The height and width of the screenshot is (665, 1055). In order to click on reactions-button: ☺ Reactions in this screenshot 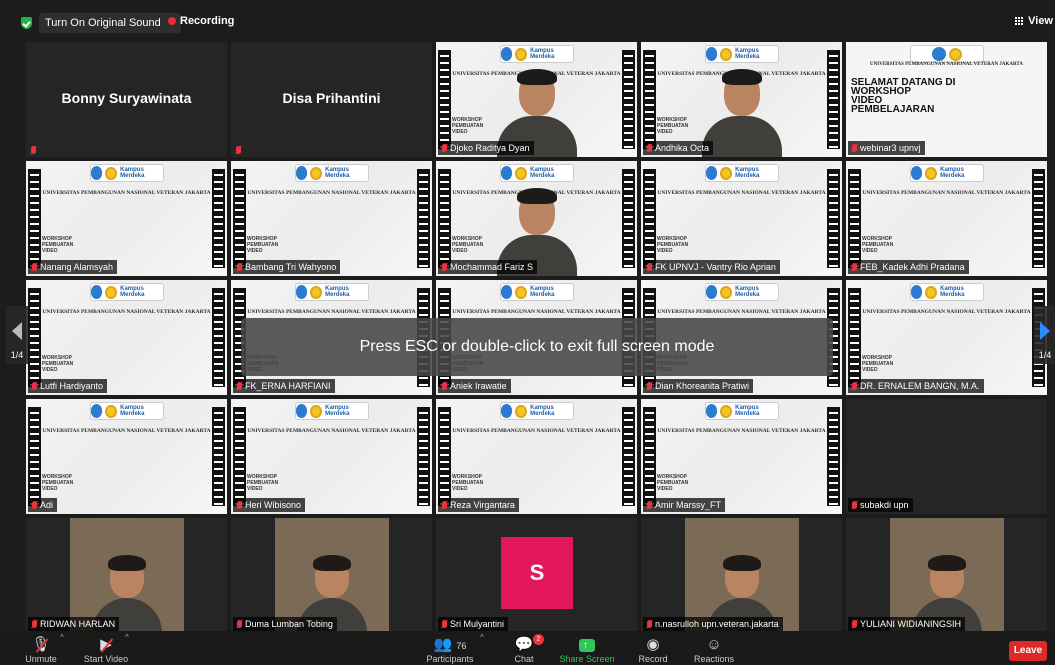, I will do `click(714, 650)`.